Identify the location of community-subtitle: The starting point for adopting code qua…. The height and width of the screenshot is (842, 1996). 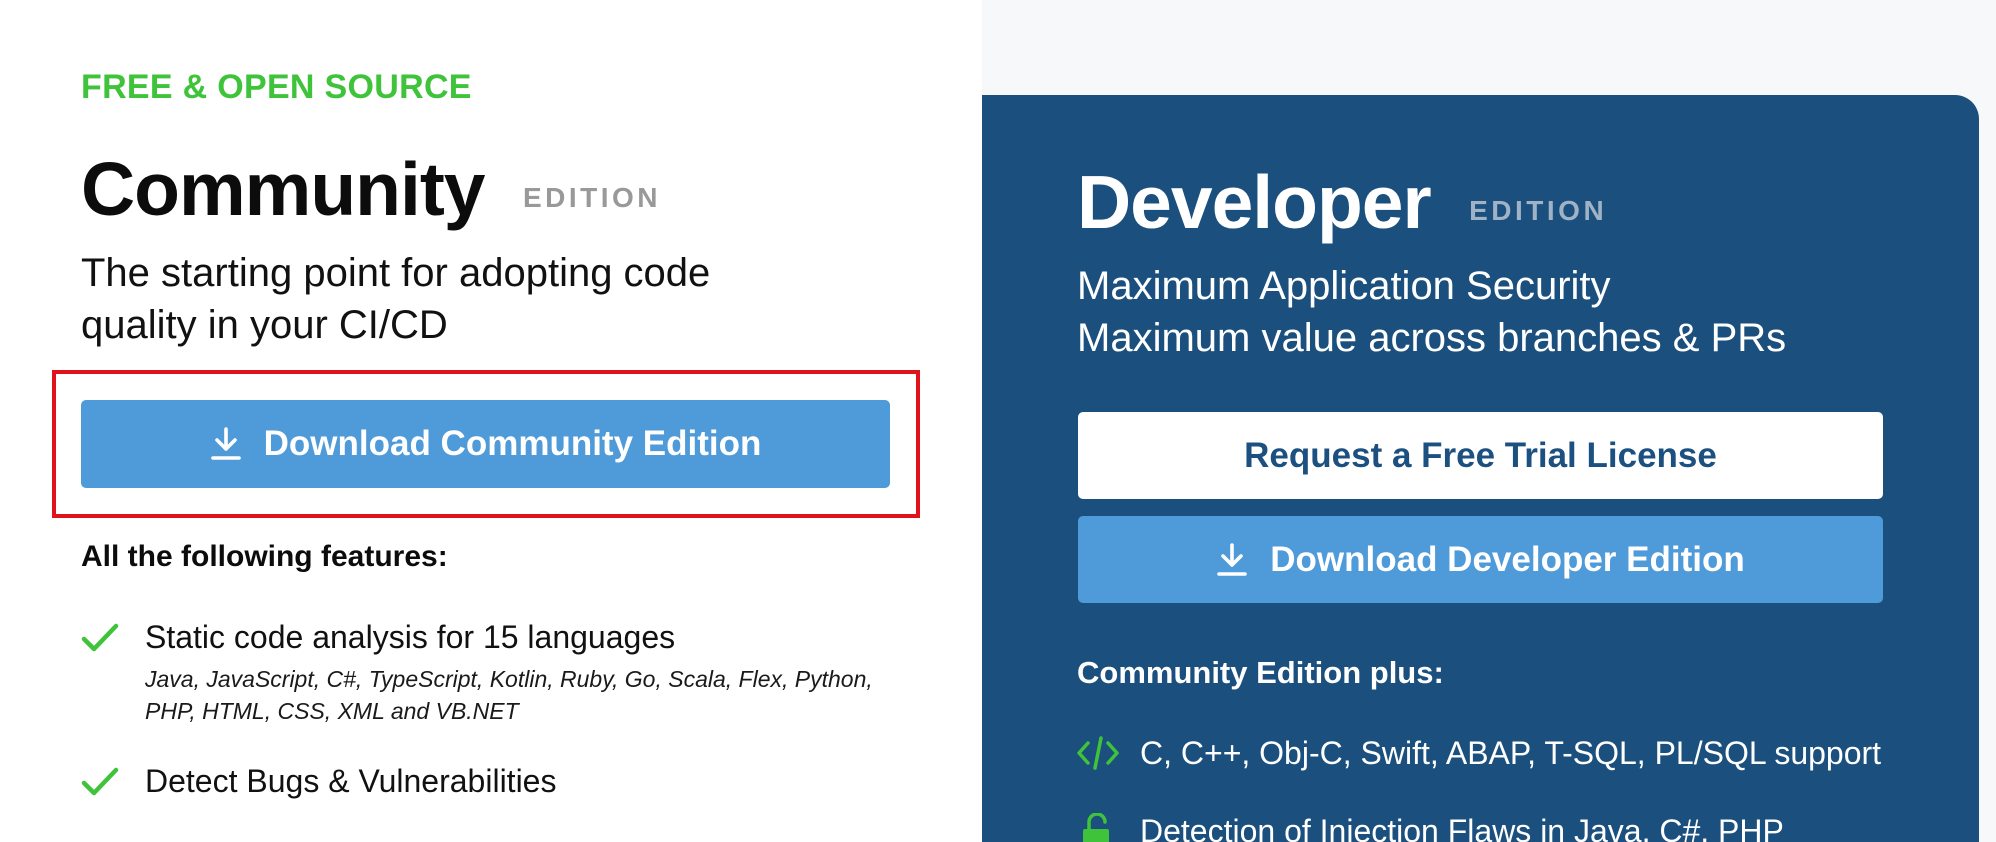
(481, 299).